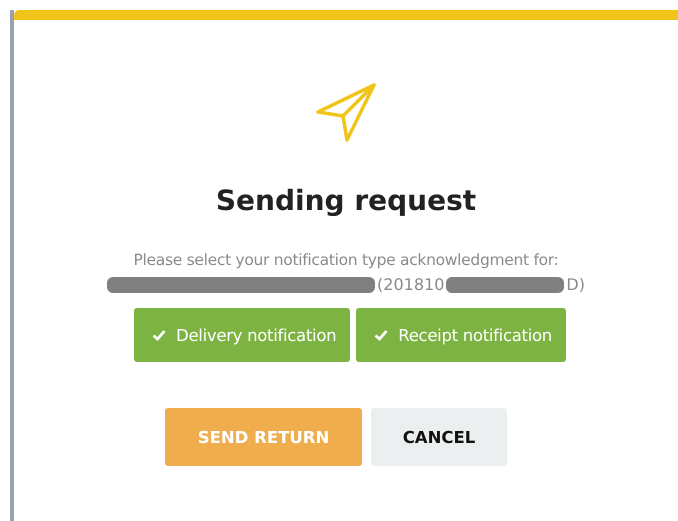 The image size is (678, 521). Describe the element at coordinates (575, 284) in the screenshot. I see `reference-number-end: D)` at that location.